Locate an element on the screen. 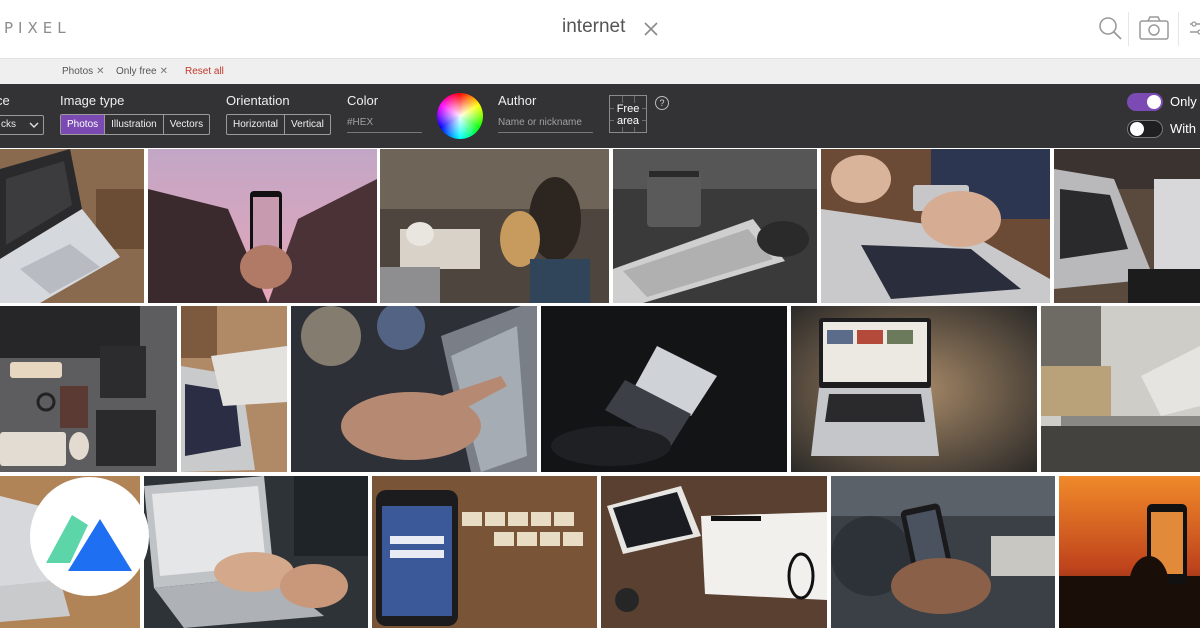  image-type-photos: Photos is located at coordinates (83, 124).